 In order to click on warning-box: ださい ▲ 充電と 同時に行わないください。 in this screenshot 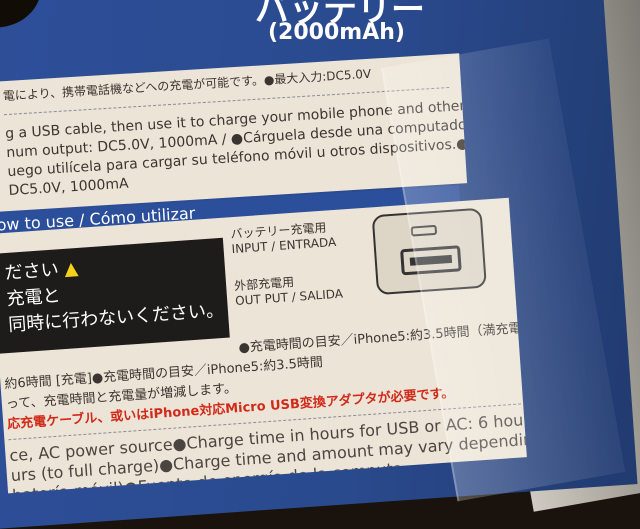, I will do `click(115, 295)`.